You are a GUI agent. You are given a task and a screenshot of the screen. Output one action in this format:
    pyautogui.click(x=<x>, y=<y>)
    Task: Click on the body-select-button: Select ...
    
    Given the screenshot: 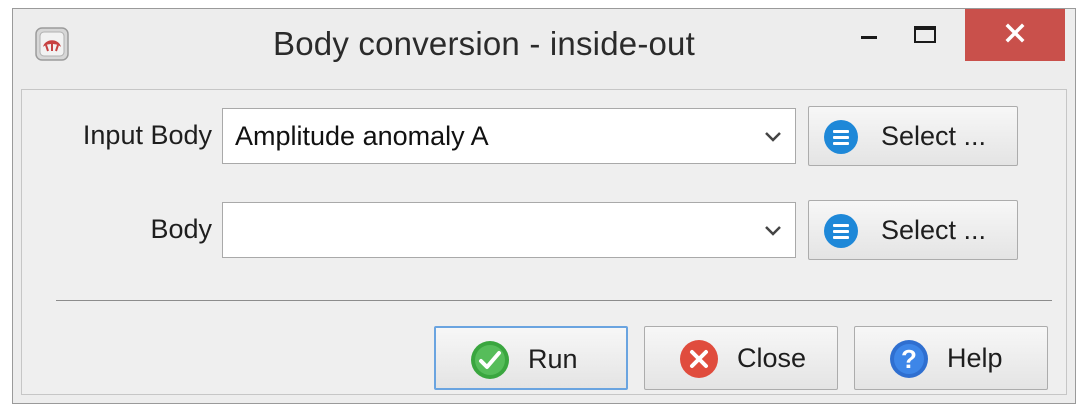 What is the action you would take?
    pyautogui.click(x=913, y=230)
    